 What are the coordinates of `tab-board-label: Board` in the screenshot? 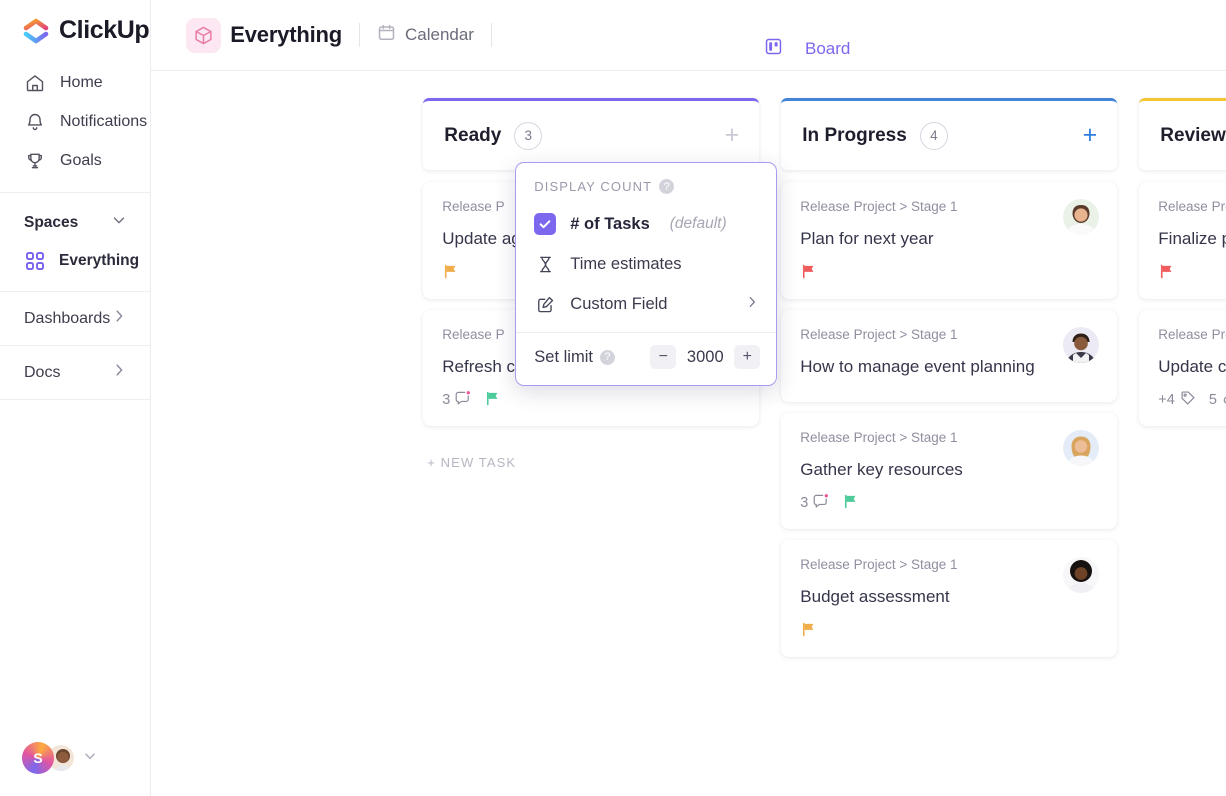 It's located at (827, 47).